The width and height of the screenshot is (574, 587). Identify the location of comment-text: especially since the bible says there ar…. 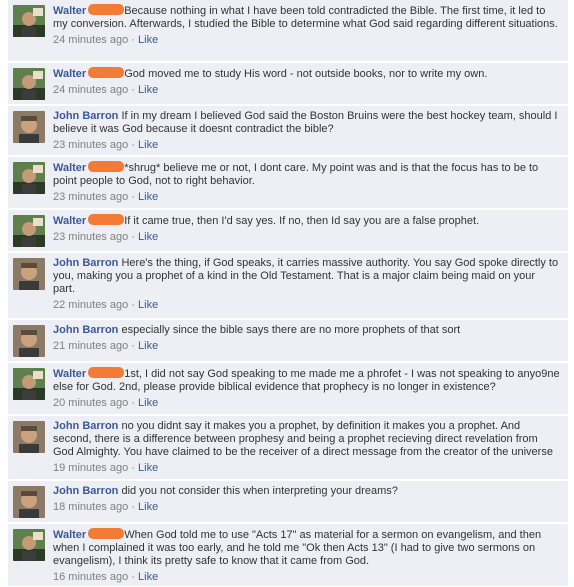
(291, 330).